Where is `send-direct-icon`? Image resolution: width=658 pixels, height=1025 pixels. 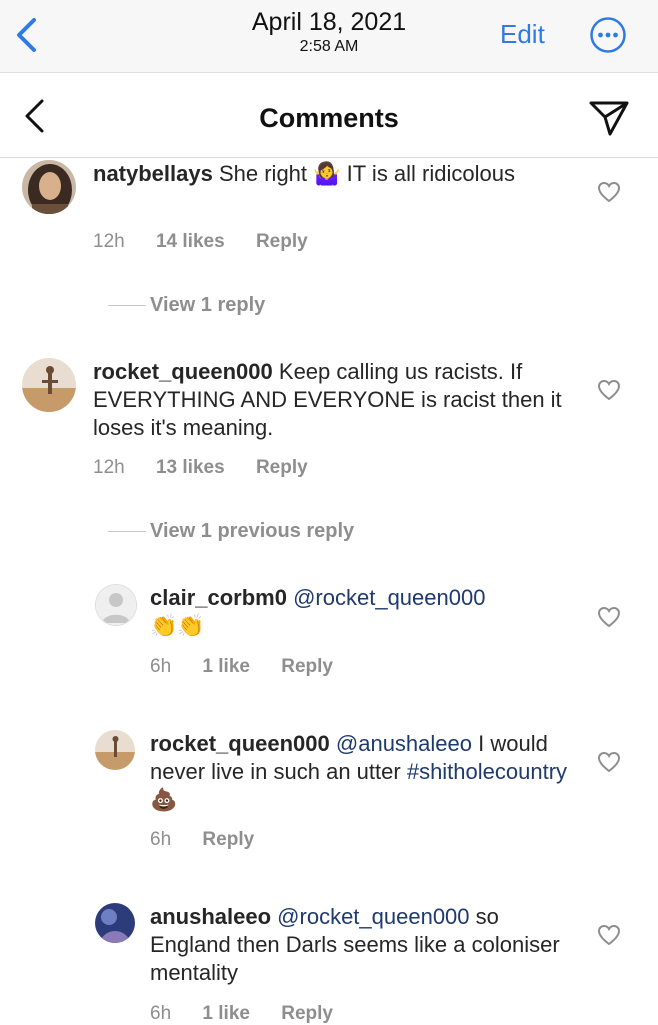
send-direct-icon is located at coordinates (609, 118).